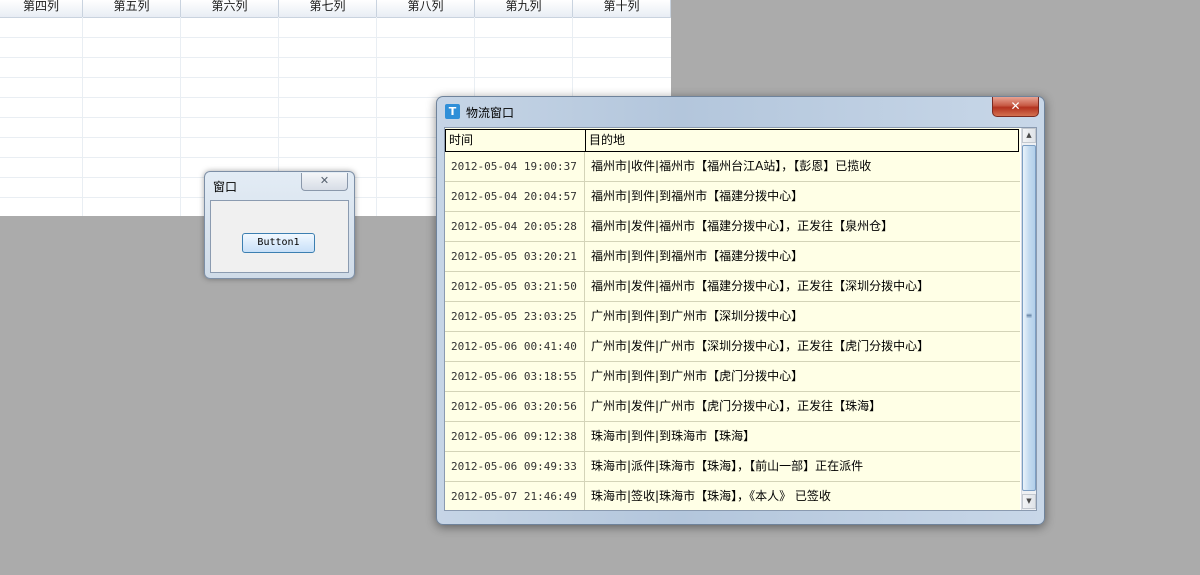  I want to click on cell-time: 2012-05-06 09:12:38, so click(515, 436).